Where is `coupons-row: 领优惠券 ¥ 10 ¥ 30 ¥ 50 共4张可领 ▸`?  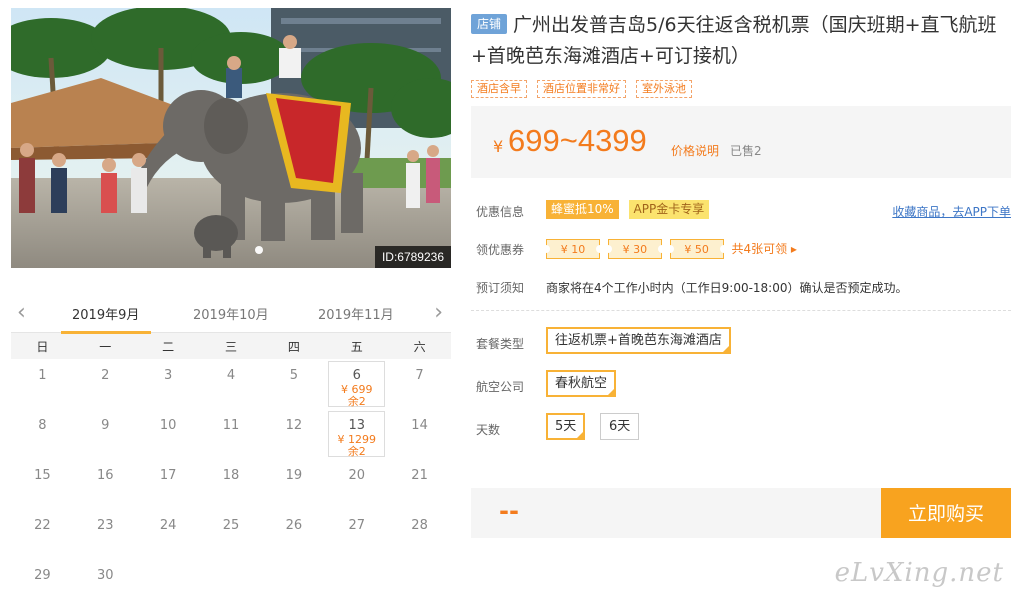 coupons-row: 领优惠券 ¥ 10 ¥ 30 ¥ 50 共4张可领 ▸ is located at coordinates (741, 247).